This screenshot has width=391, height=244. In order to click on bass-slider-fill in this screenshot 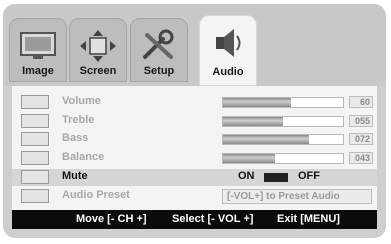, I will do `click(266, 139)`.